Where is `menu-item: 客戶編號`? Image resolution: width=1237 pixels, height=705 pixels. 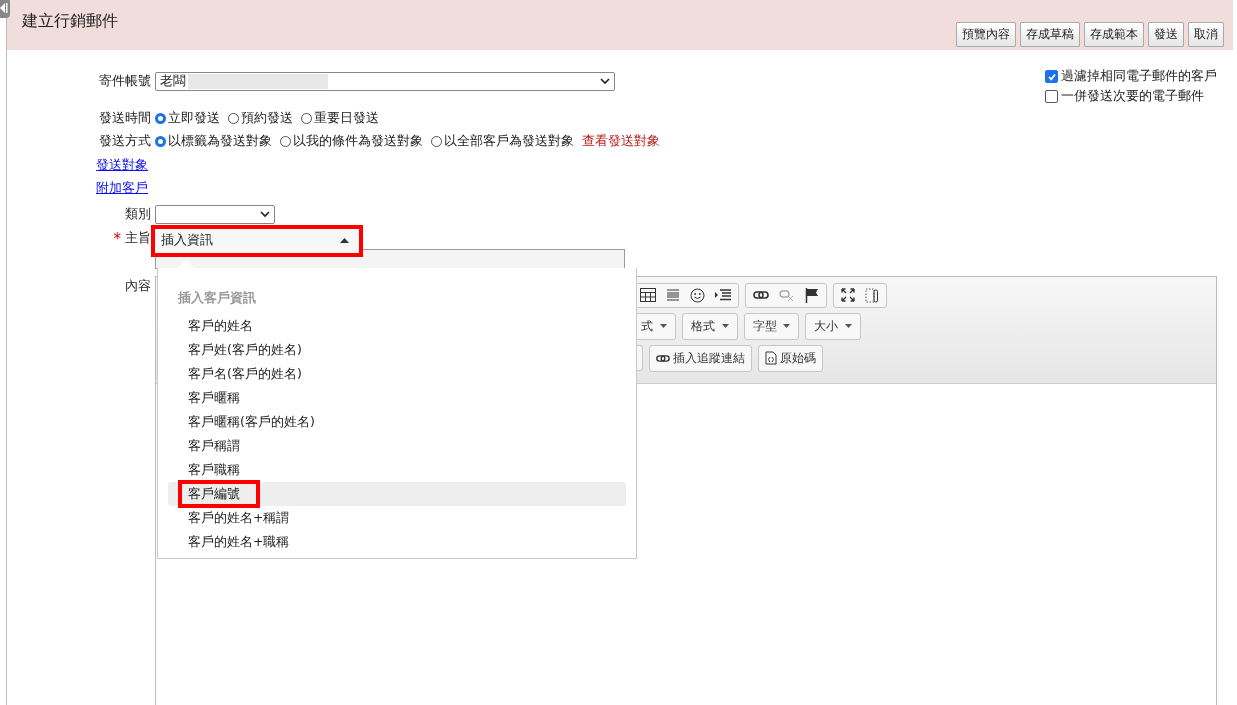
menu-item: 客戶編號 is located at coordinates (397, 494).